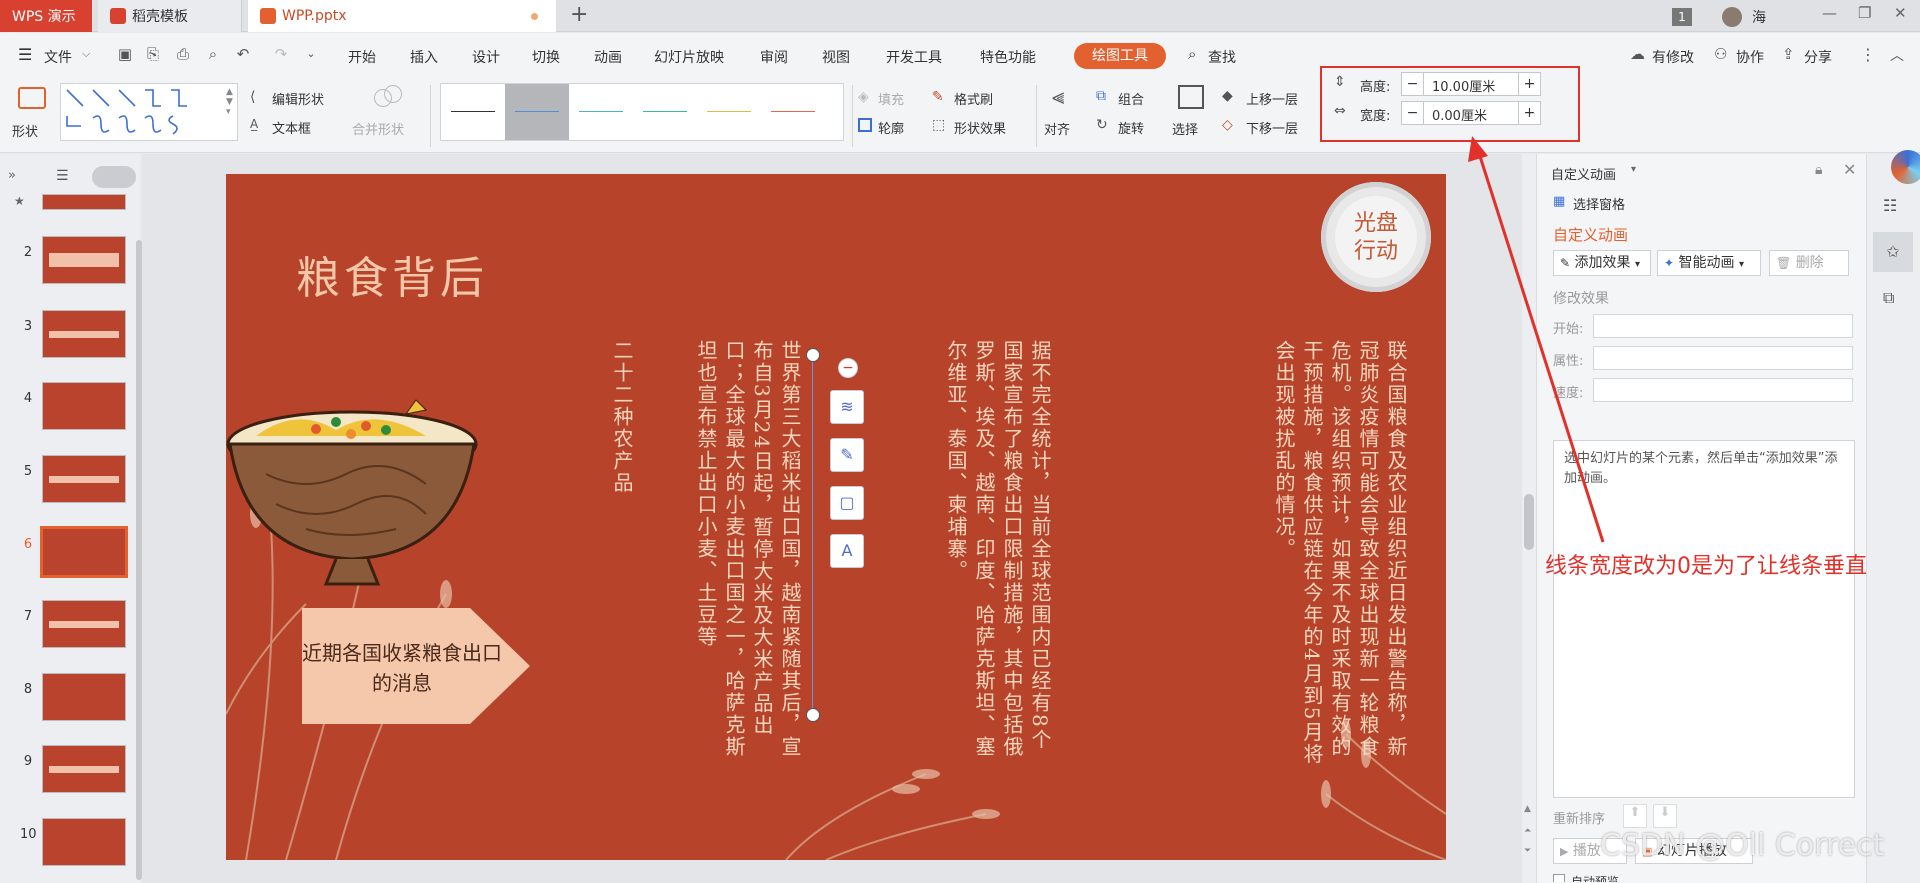  I want to click on print-icon: ⎙, so click(183, 54).